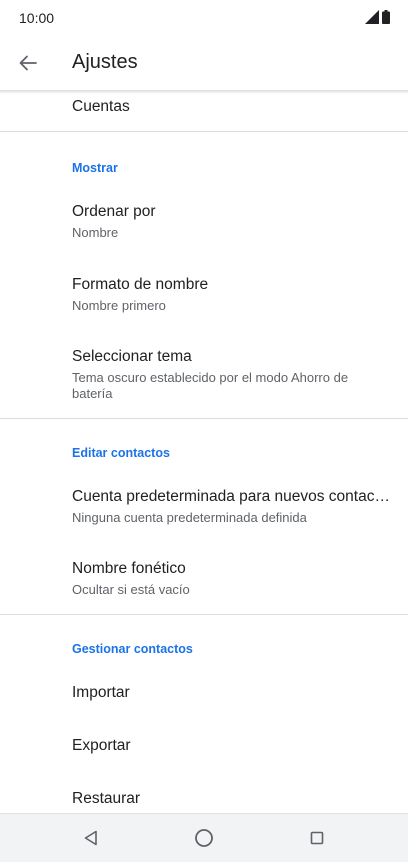 This screenshot has height=862, width=408. What do you see at coordinates (121, 453) in the screenshot?
I see `section-header-edit-contacts: Editar contactos` at bounding box center [121, 453].